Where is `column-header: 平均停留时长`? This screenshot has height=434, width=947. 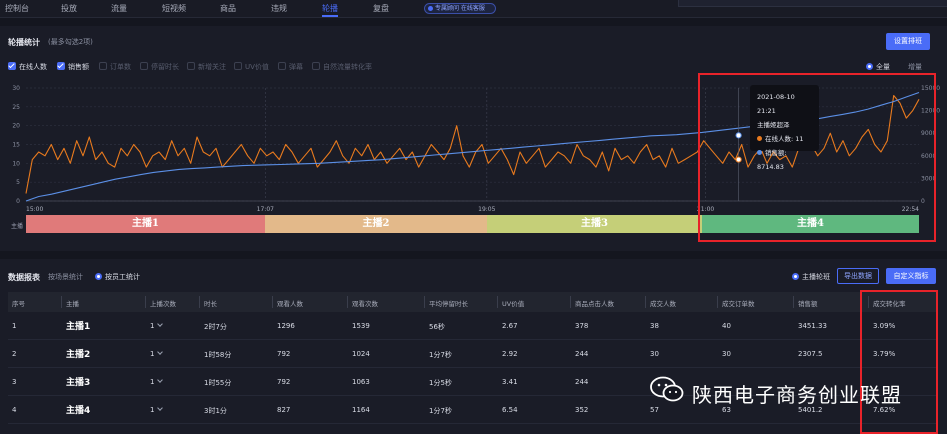
column-header: 平均停留时长 is located at coordinates (448, 304).